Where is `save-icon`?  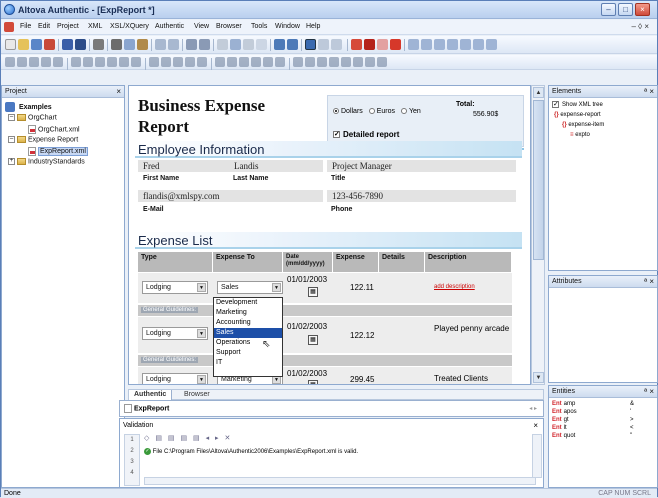
save-icon is located at coordinates (67, 44).